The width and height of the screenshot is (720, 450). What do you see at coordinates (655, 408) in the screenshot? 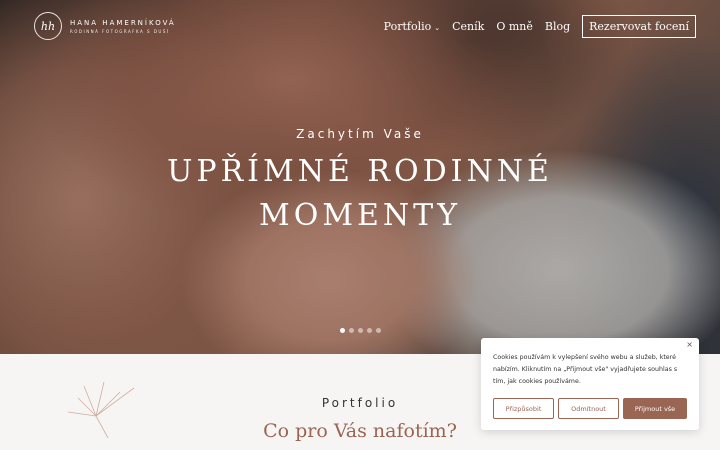
I see `cookie-accept-button: Přijmout vše` at bounding box center [655, 408].